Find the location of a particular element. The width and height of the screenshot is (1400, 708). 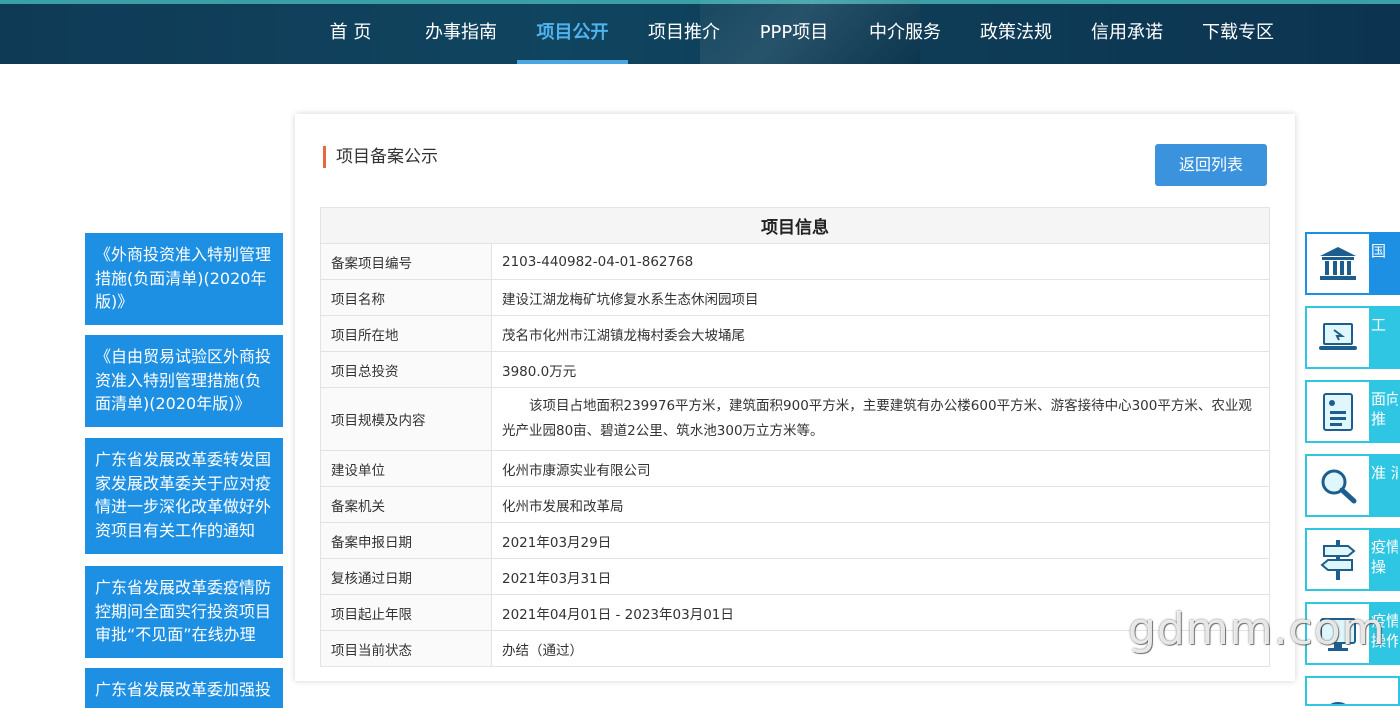

side-widget-partial is located at coordinates (1352, 691).